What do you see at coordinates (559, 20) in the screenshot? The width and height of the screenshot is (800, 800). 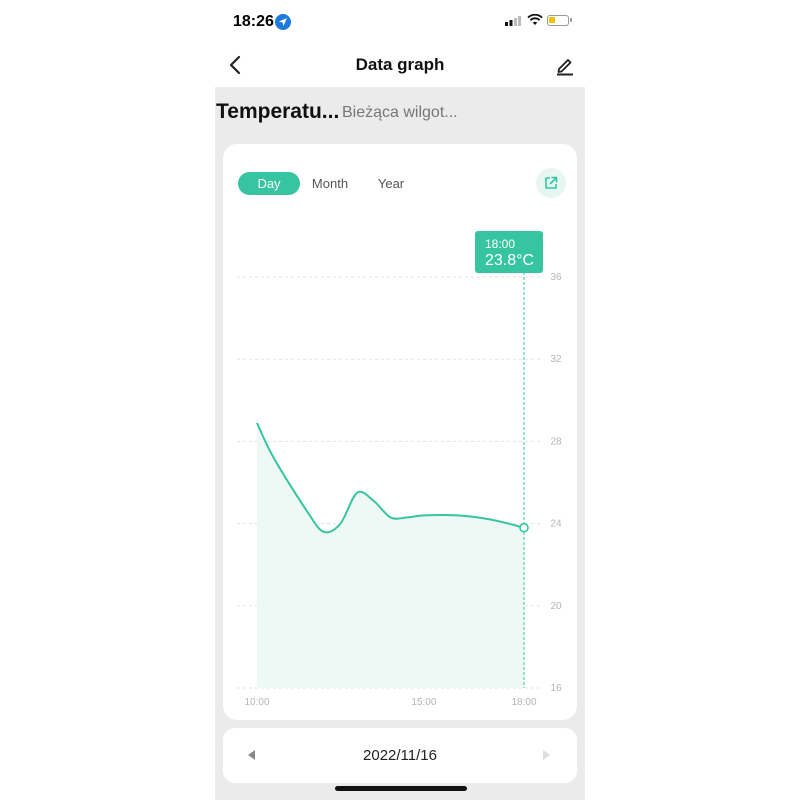 I see `battery-icon` at bounding box center [559, 20].